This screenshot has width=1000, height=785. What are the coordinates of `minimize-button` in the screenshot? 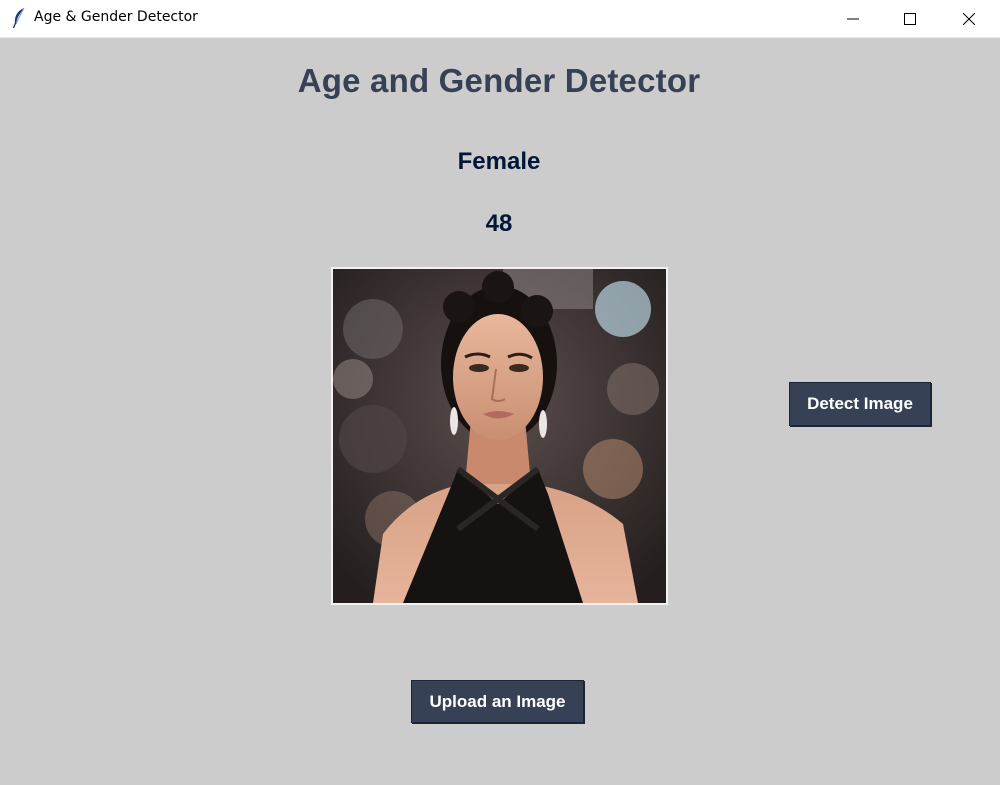 It's located at (853, 18).